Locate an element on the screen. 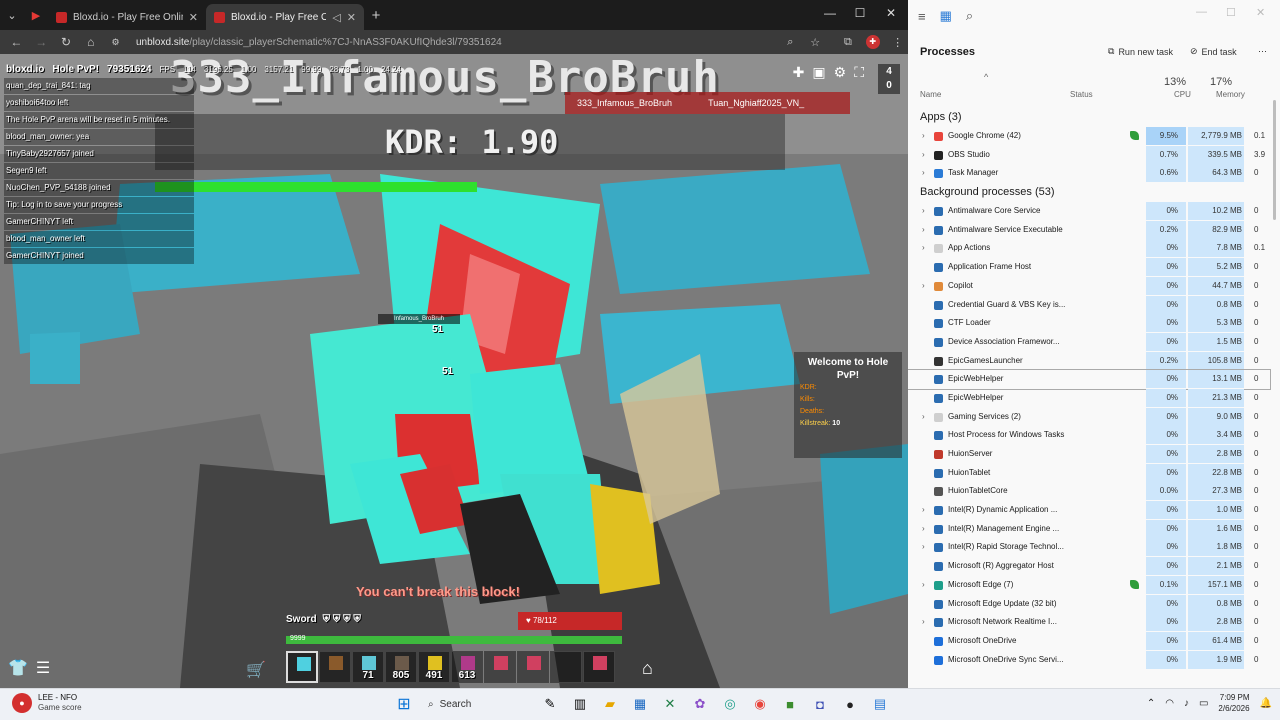 The height and width of the screenshot is (720, 1280). windows-logo-icon: ⊞ is located at coordinates (404, 704).